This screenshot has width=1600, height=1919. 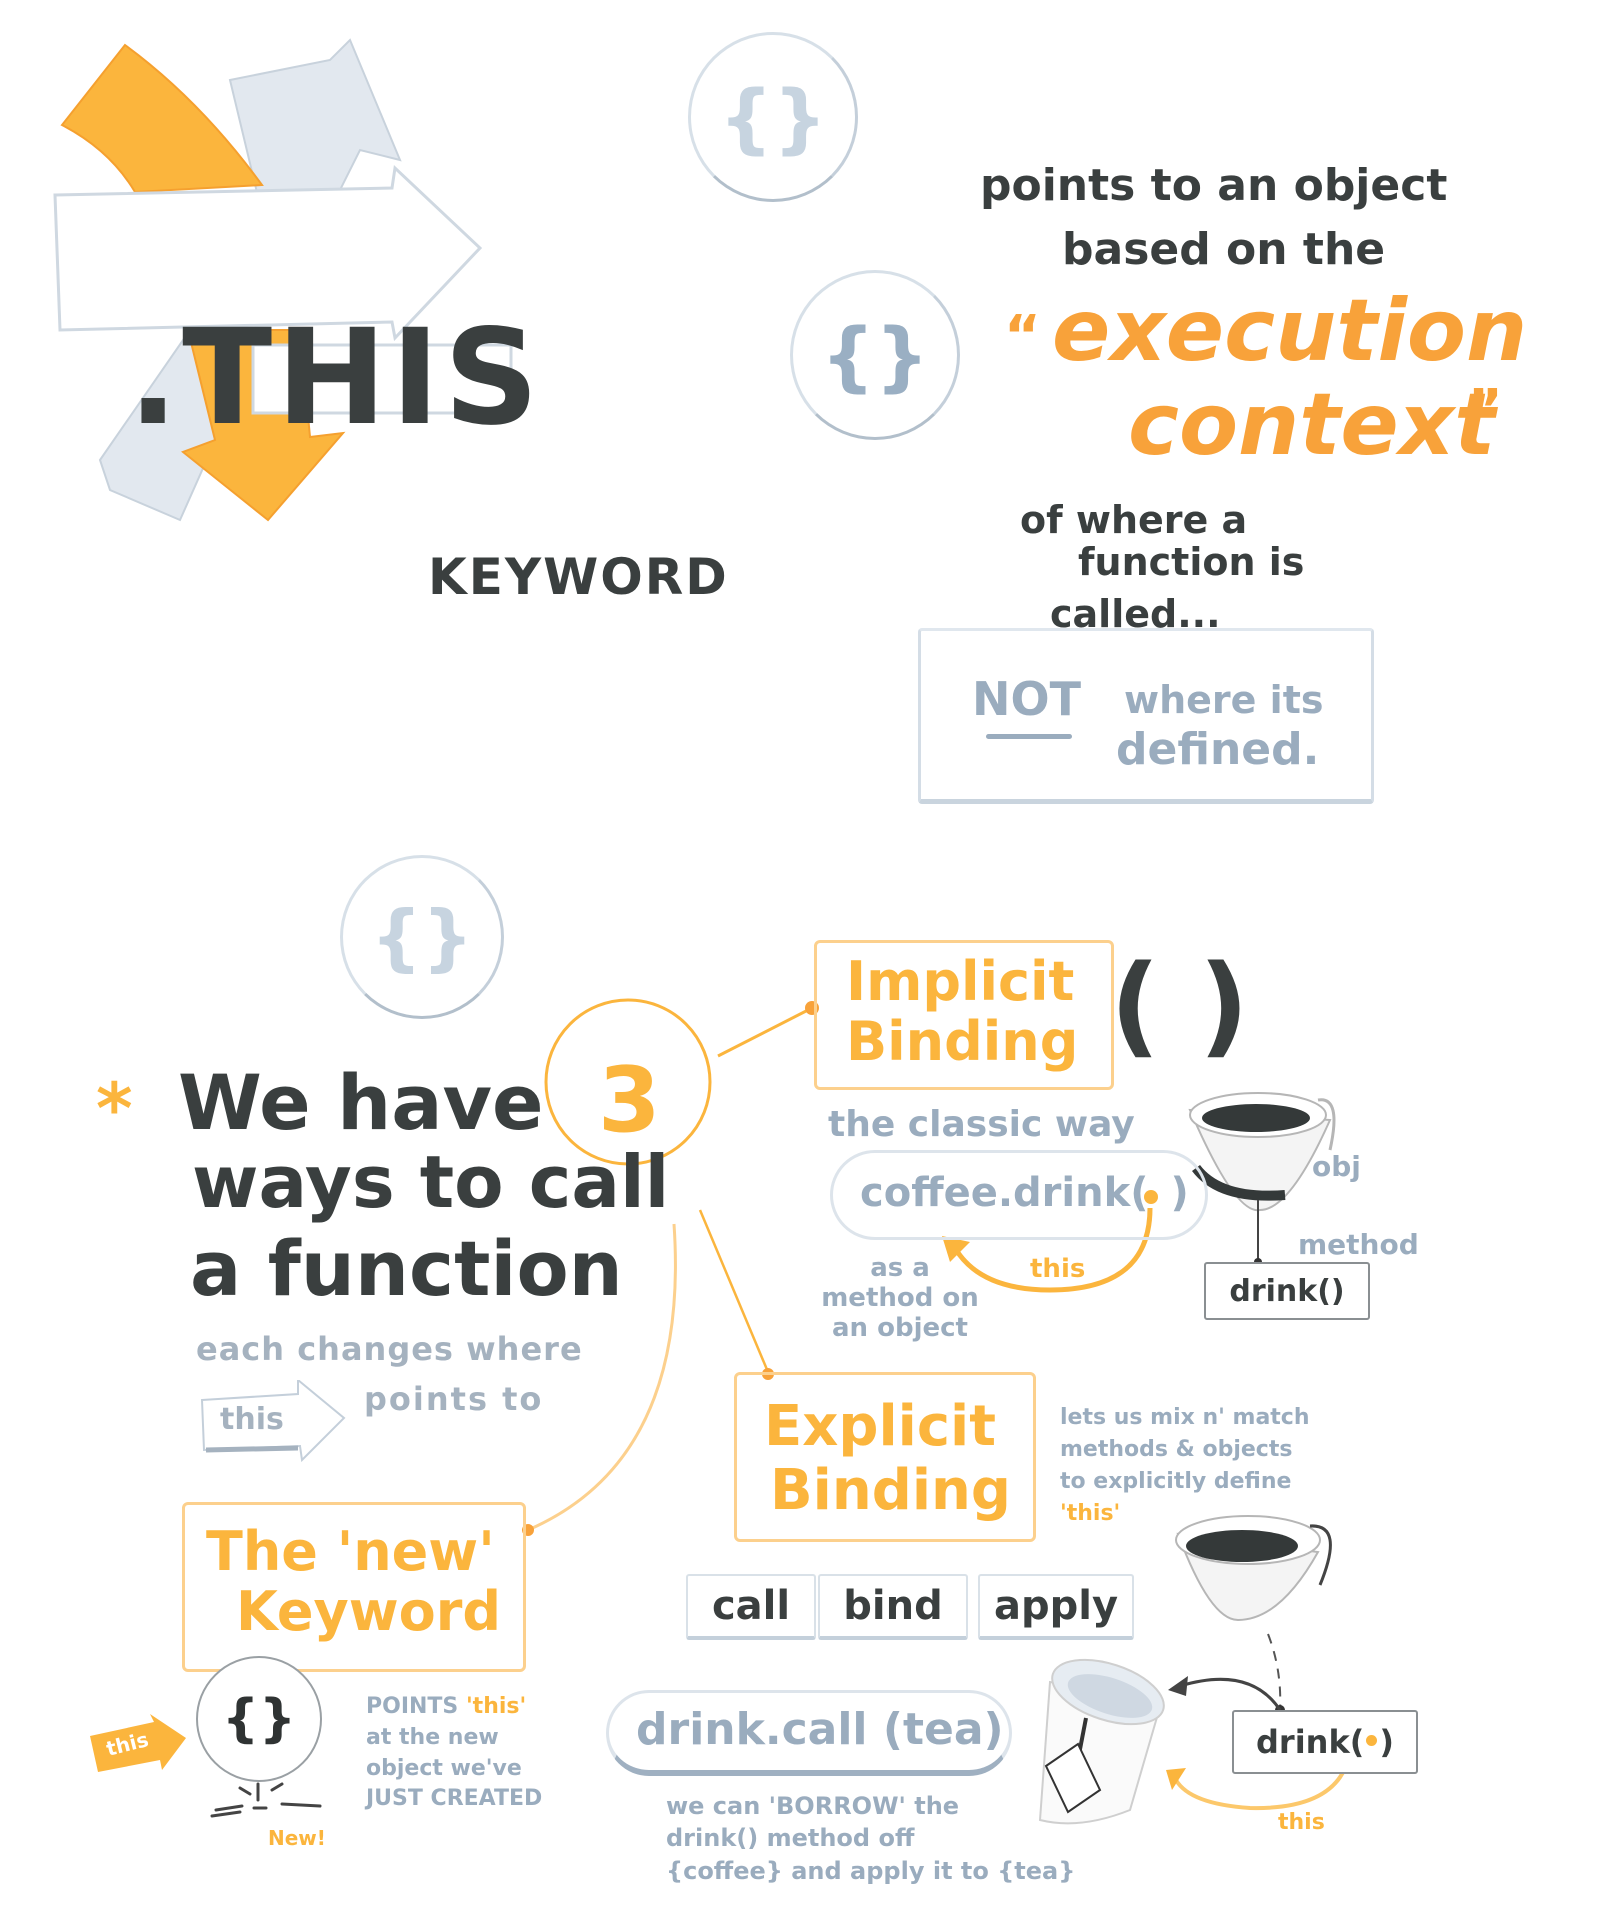 I want to click on description-line: object we've, so click(x=444, y=1768).